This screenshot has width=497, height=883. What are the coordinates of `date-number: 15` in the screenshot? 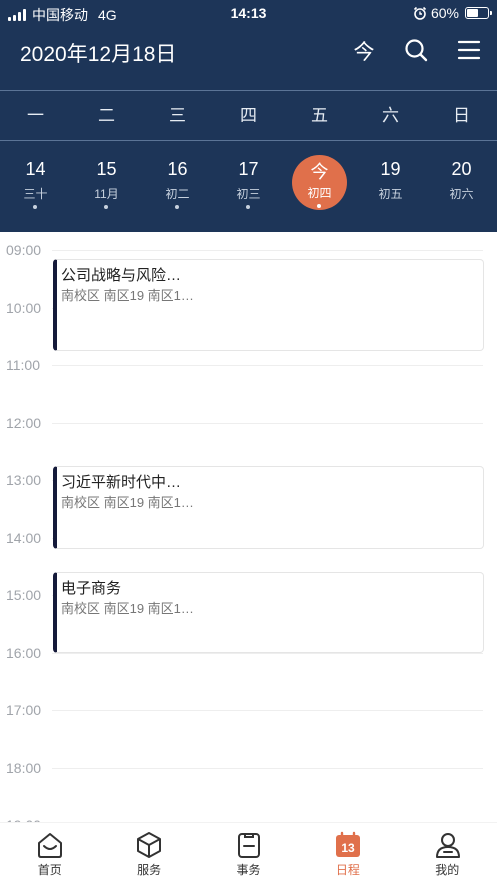 It's located at (106, 169).